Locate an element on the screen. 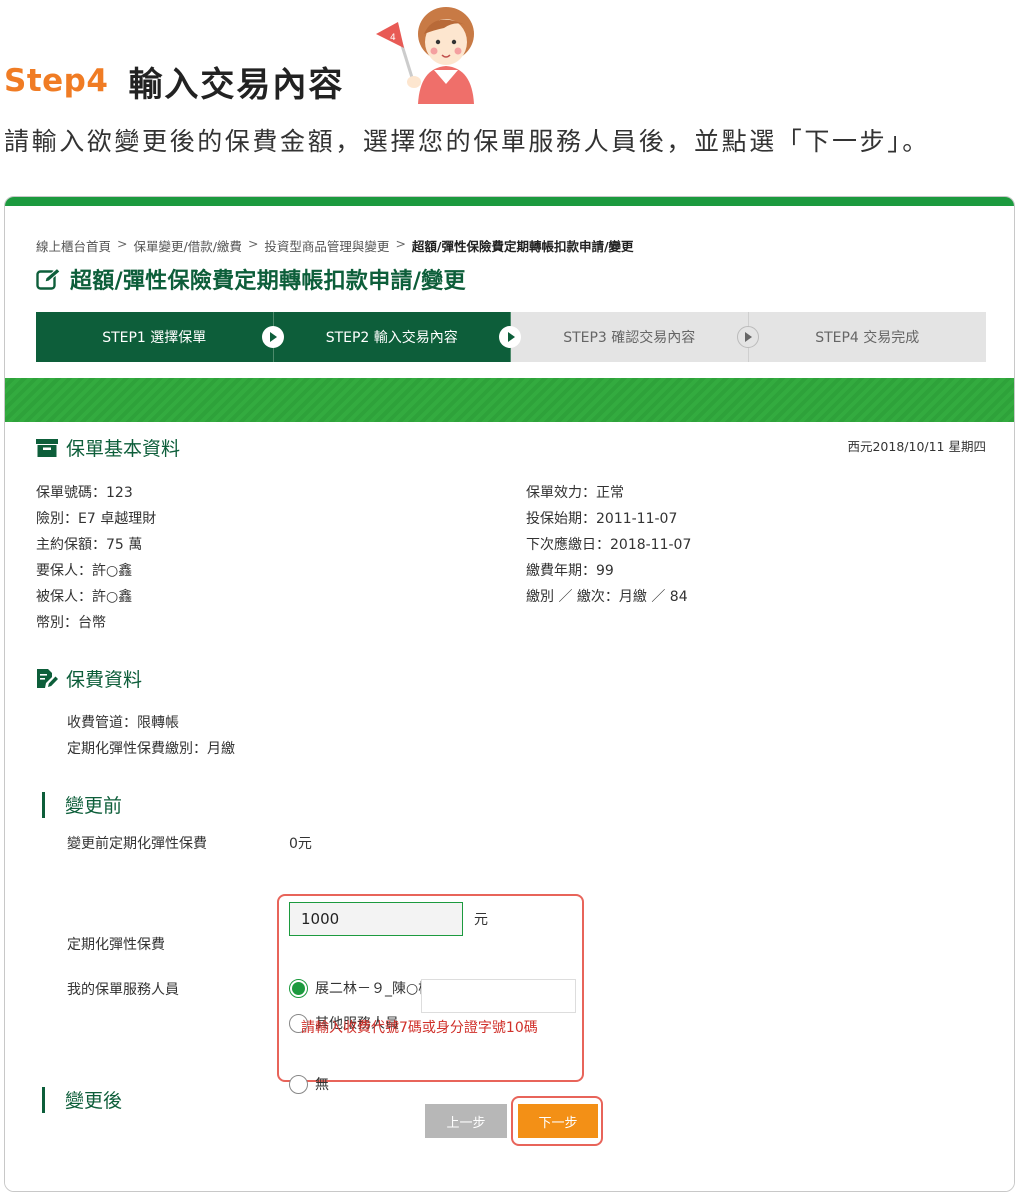 The width and height of the screenshot is (1015, 1193). policy-number: 保單號碼：123 is located at coordinates (84, 493).